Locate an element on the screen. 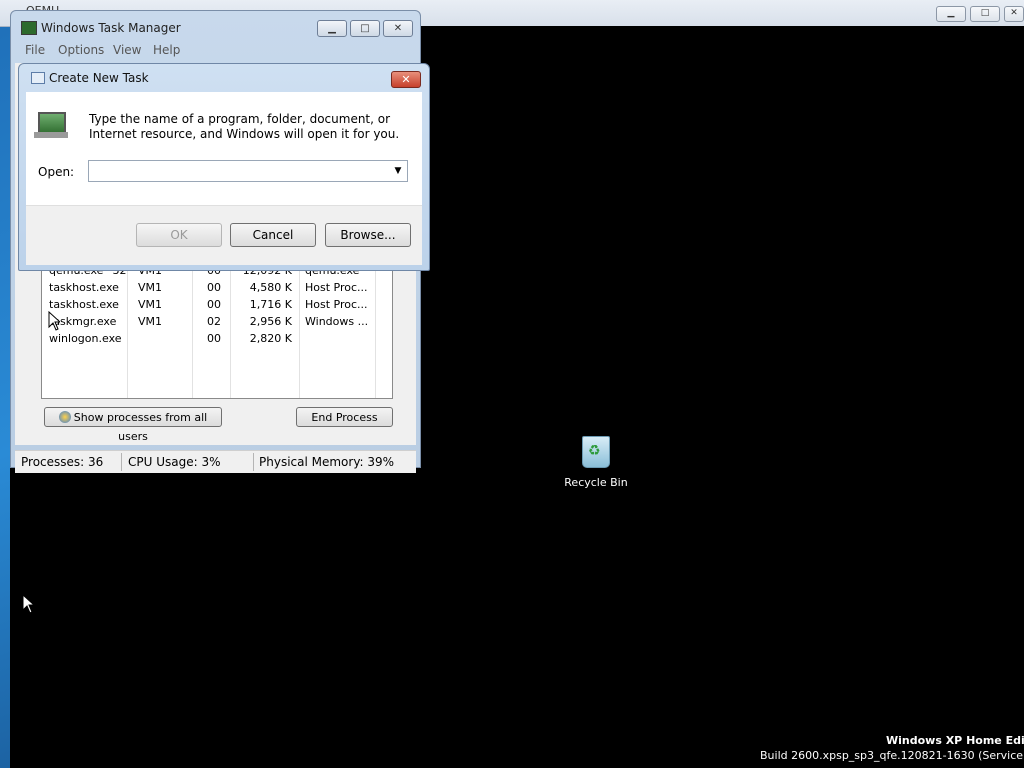  task-manager-title: Windows Task Manager is located at coordinates (111, 28).